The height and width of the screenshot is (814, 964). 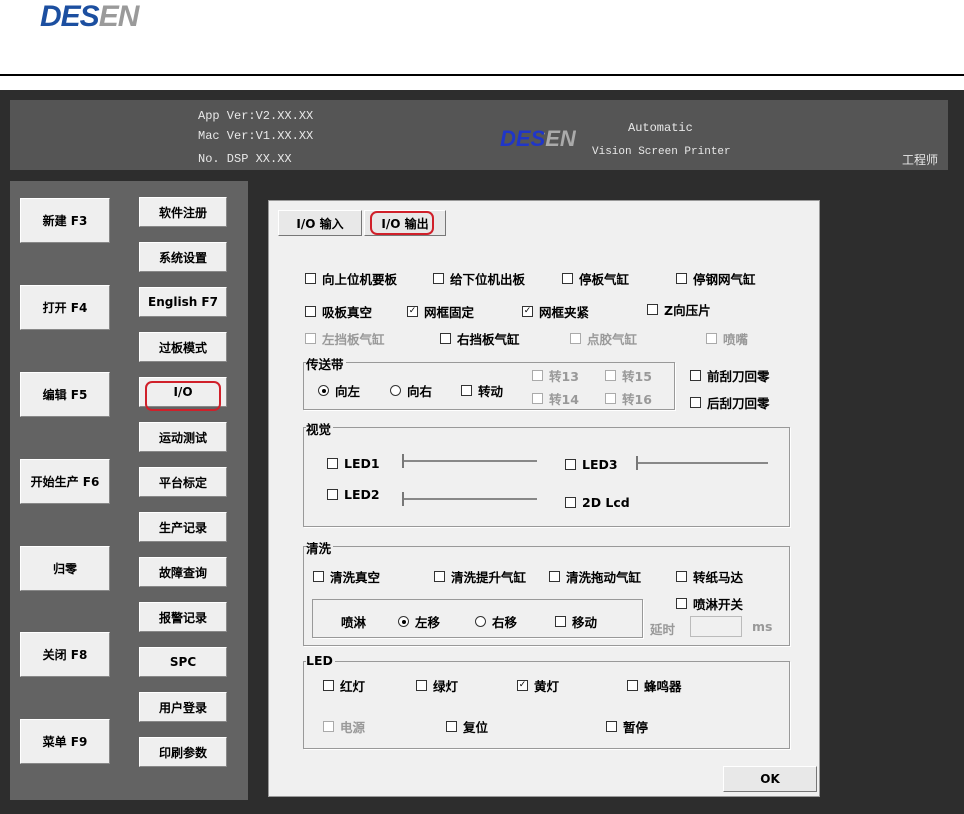 What do you see at coordinates (700, 463) in the screenshot?
I see `led3-slider` at bounding box center [700, 463].